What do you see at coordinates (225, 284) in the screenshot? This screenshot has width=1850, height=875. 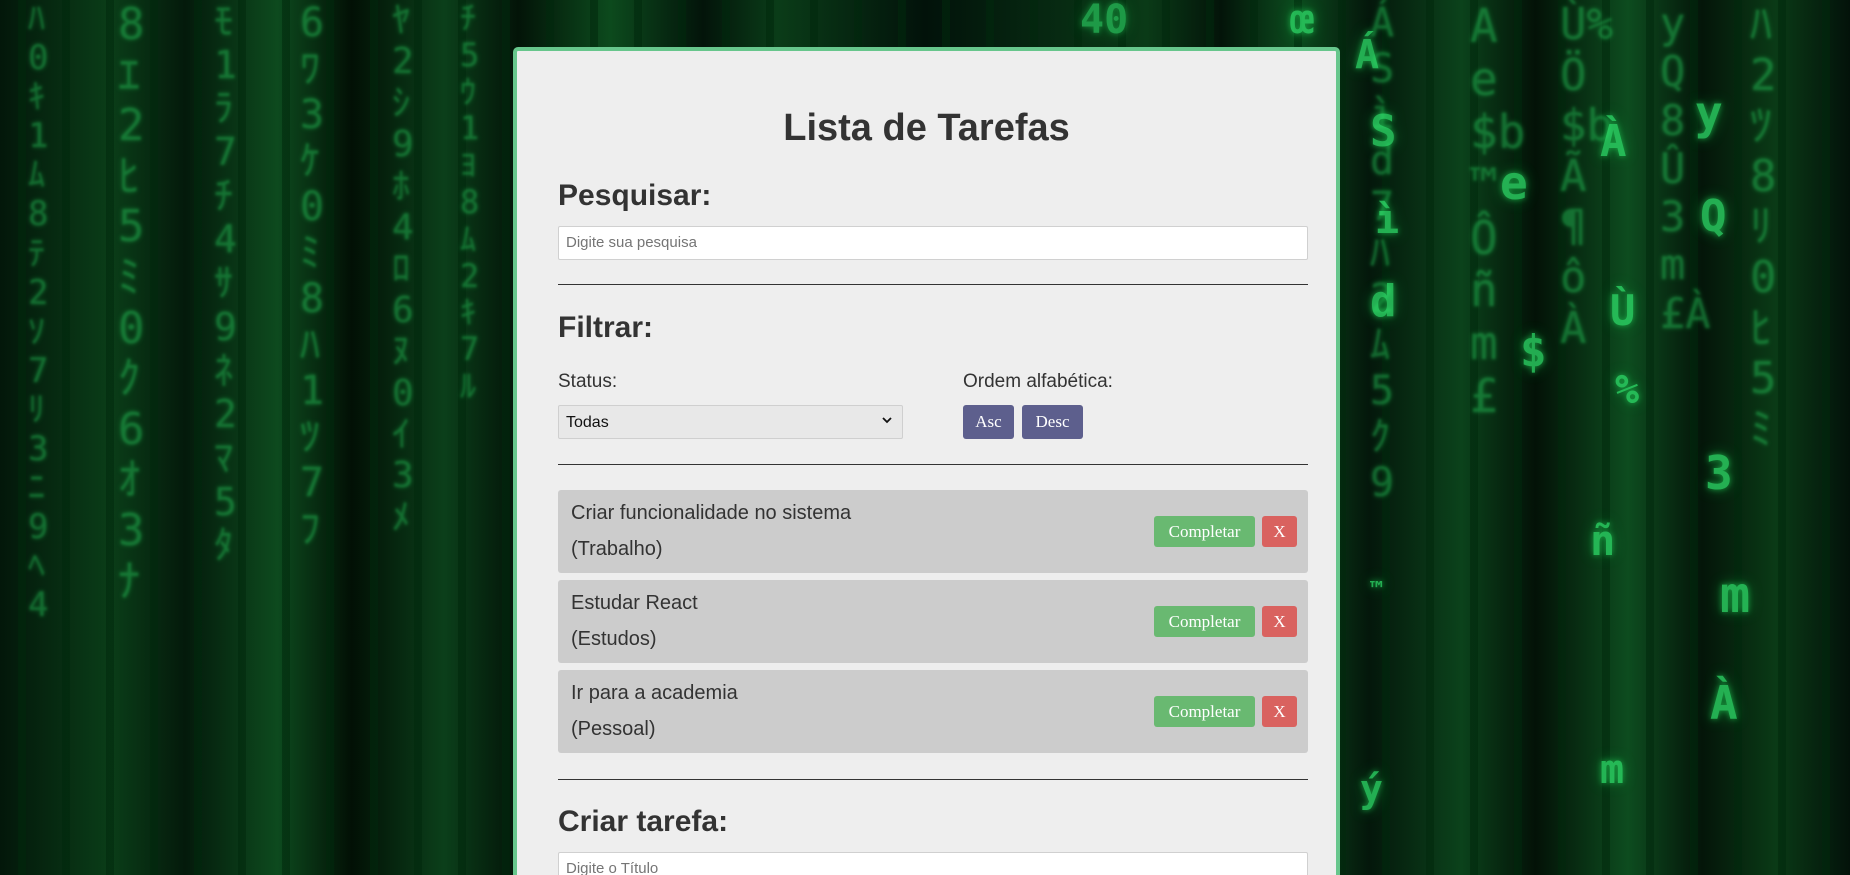 I see `code-rain-column: ﾓ1ﾗ7ﾁ4ｻ9ﾈ2ﾏ5ﾀ` at bounding box center [225, 284].